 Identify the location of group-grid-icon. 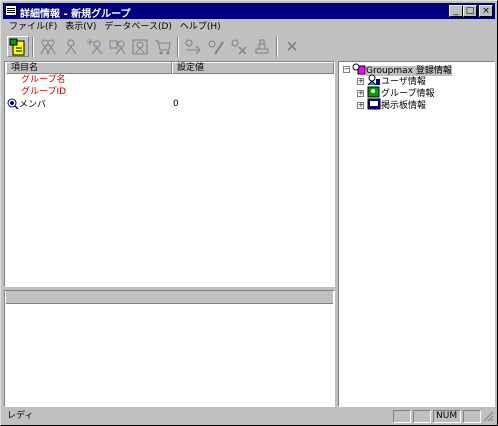
(140, 46).